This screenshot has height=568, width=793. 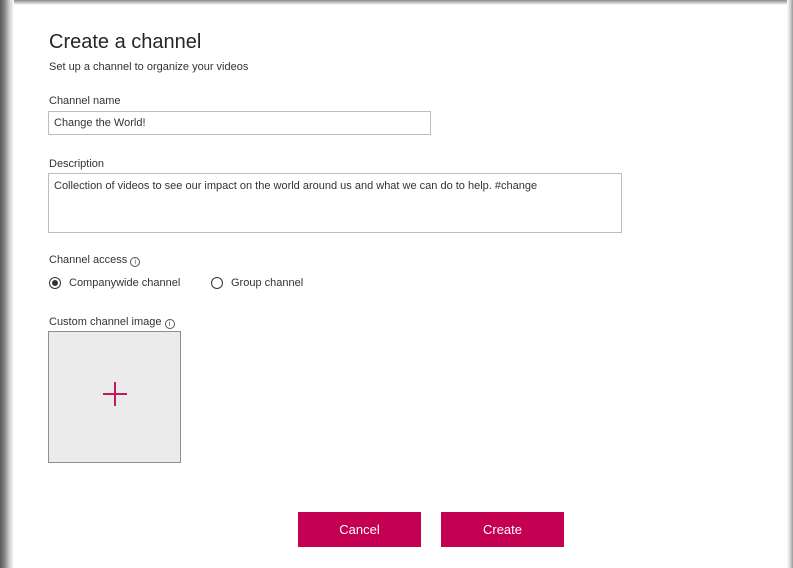 What do you see at coordinates (85, 101) in the screenshot?
I see `channel-name-label: Channel name` at bounding box center [85, 101].